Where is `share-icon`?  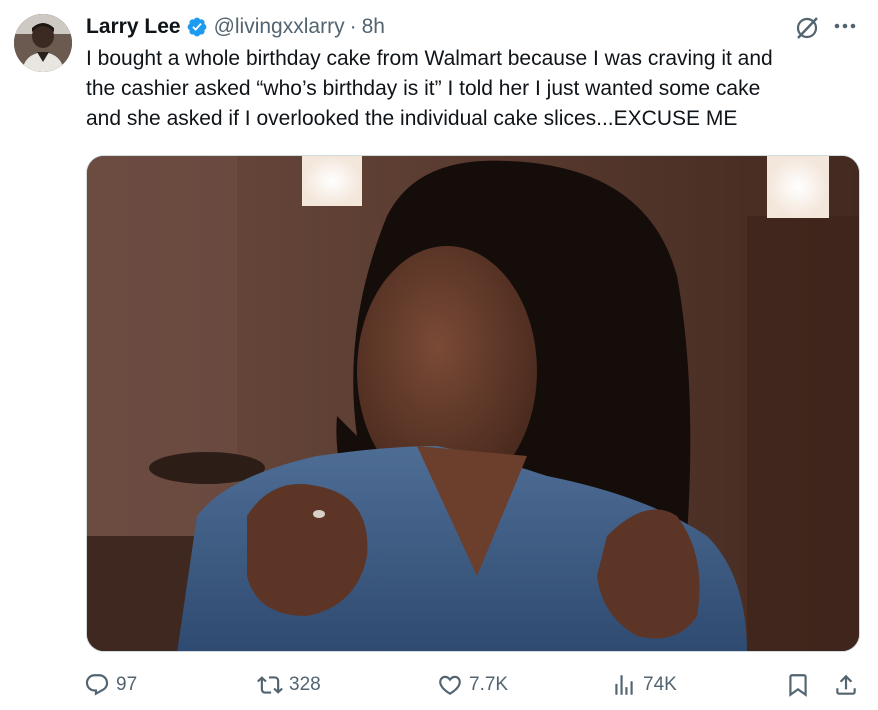
share-icon is located at coordinates (846, 684).